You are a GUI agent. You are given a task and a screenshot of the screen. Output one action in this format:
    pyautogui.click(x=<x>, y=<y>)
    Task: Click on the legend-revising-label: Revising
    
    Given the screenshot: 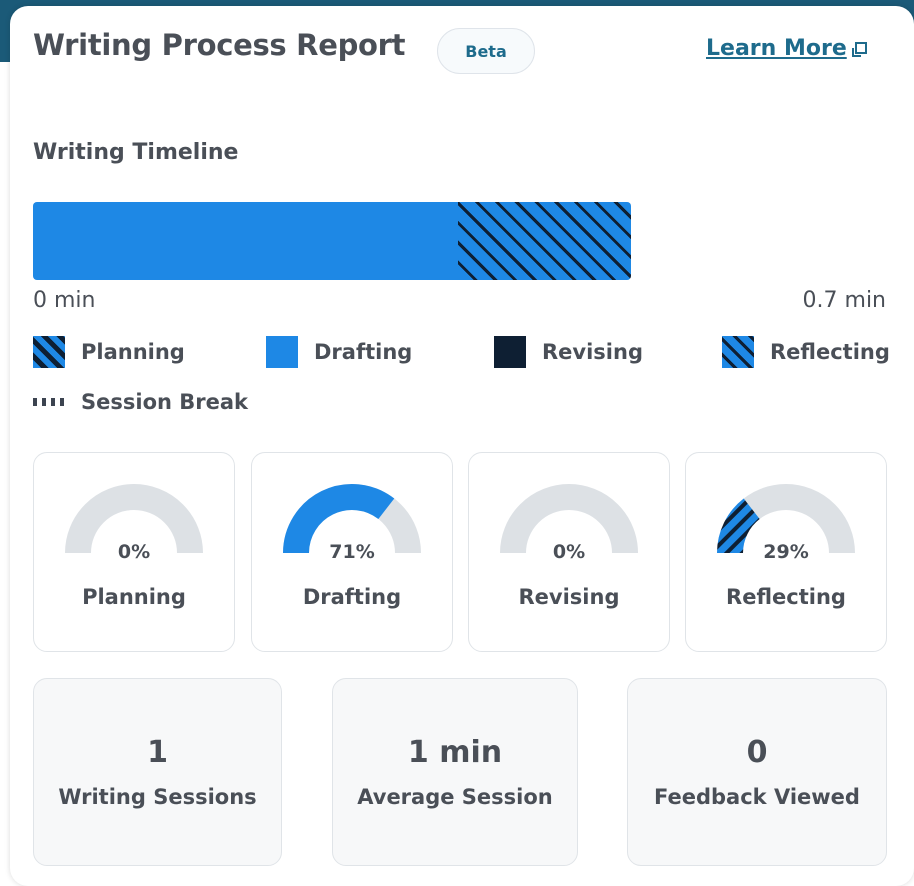 What is the action you would take?
    pyautogui.click(x=592, y=352)
    